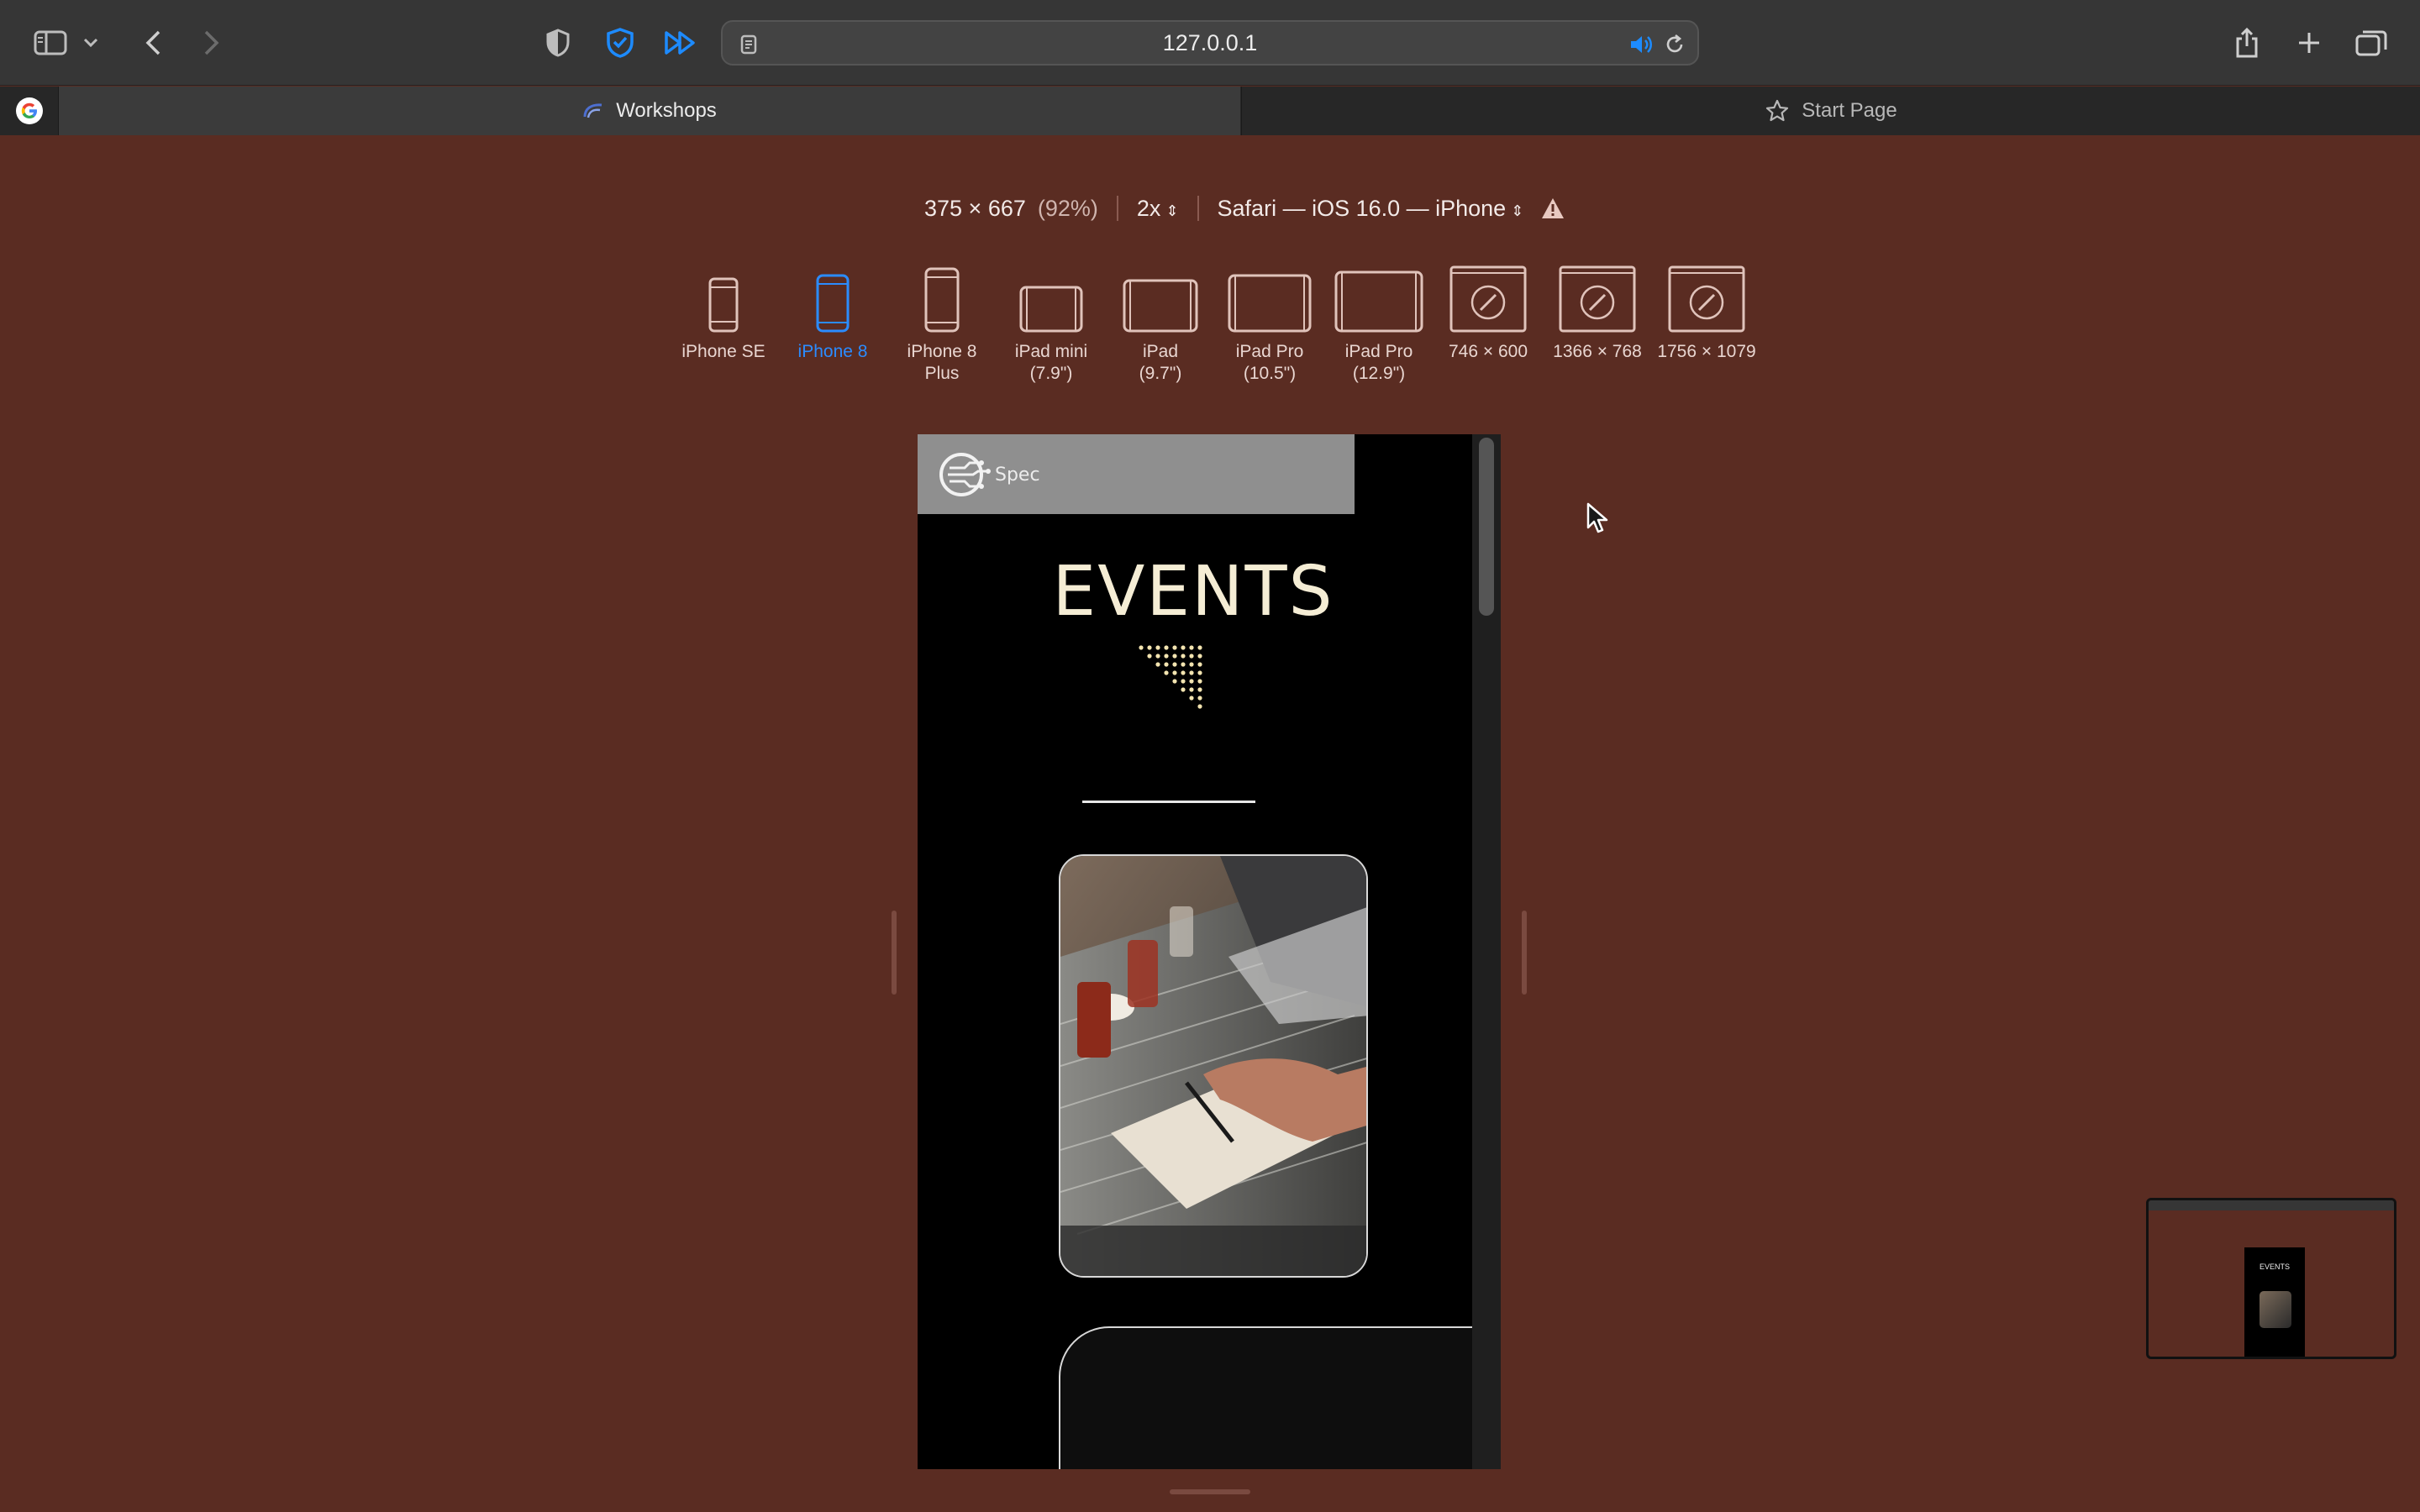 This screenshot has width=2420, height=1512. I want to click on page-scrollbar, so click(1486, 951).